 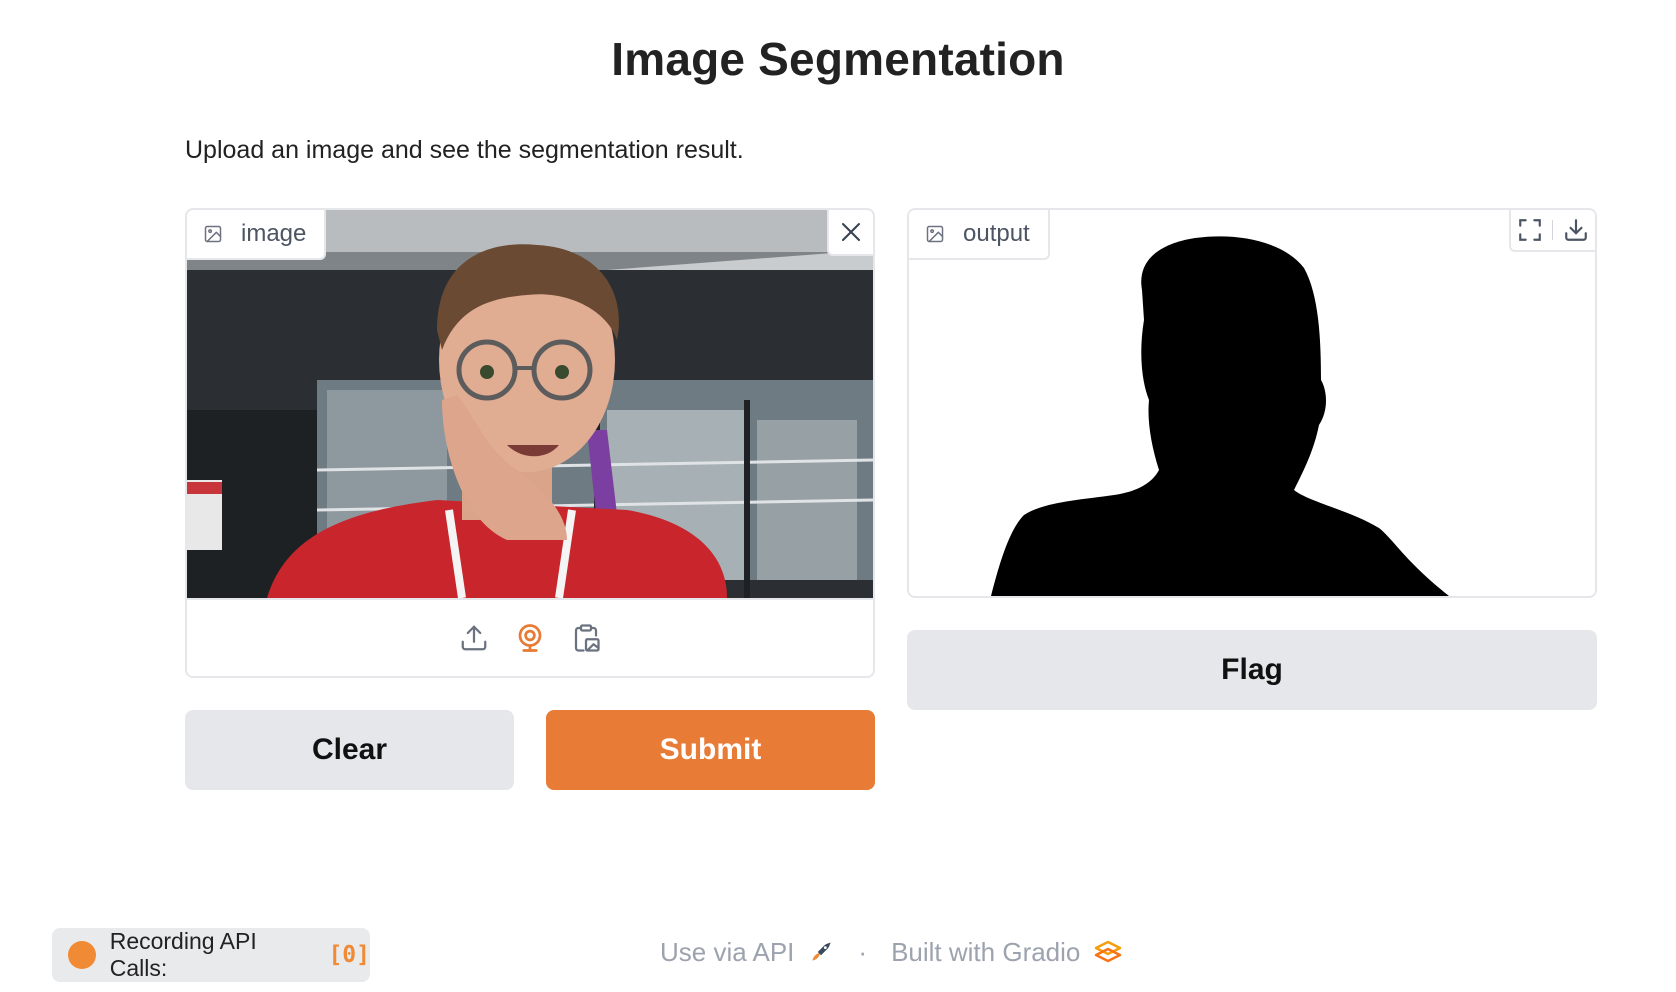 I want to click on clipboard-button, so click(x=586, y=638).